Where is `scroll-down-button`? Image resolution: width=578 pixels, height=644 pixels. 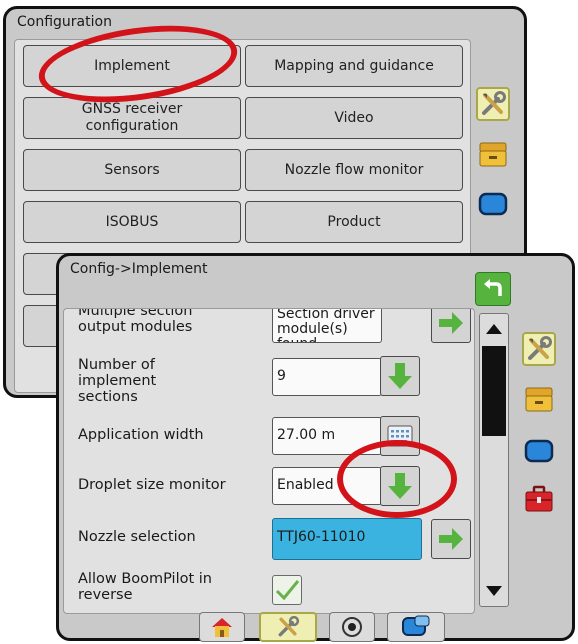 scroll-down-button is located at coordinates (494, 591).